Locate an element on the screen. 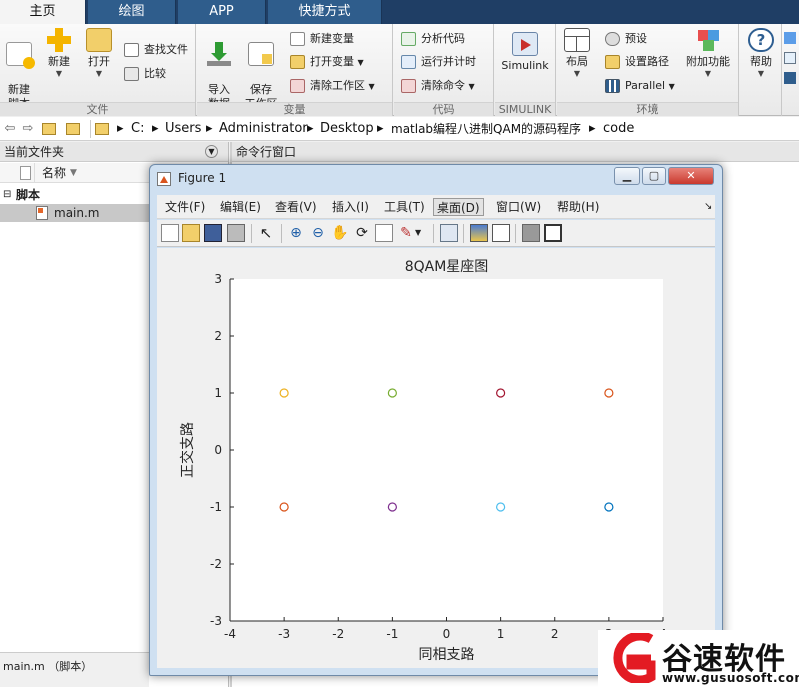 The width and height of the screenshot is (799, 687). forward-icon: ⇨ is located at coordinates (28, 129).